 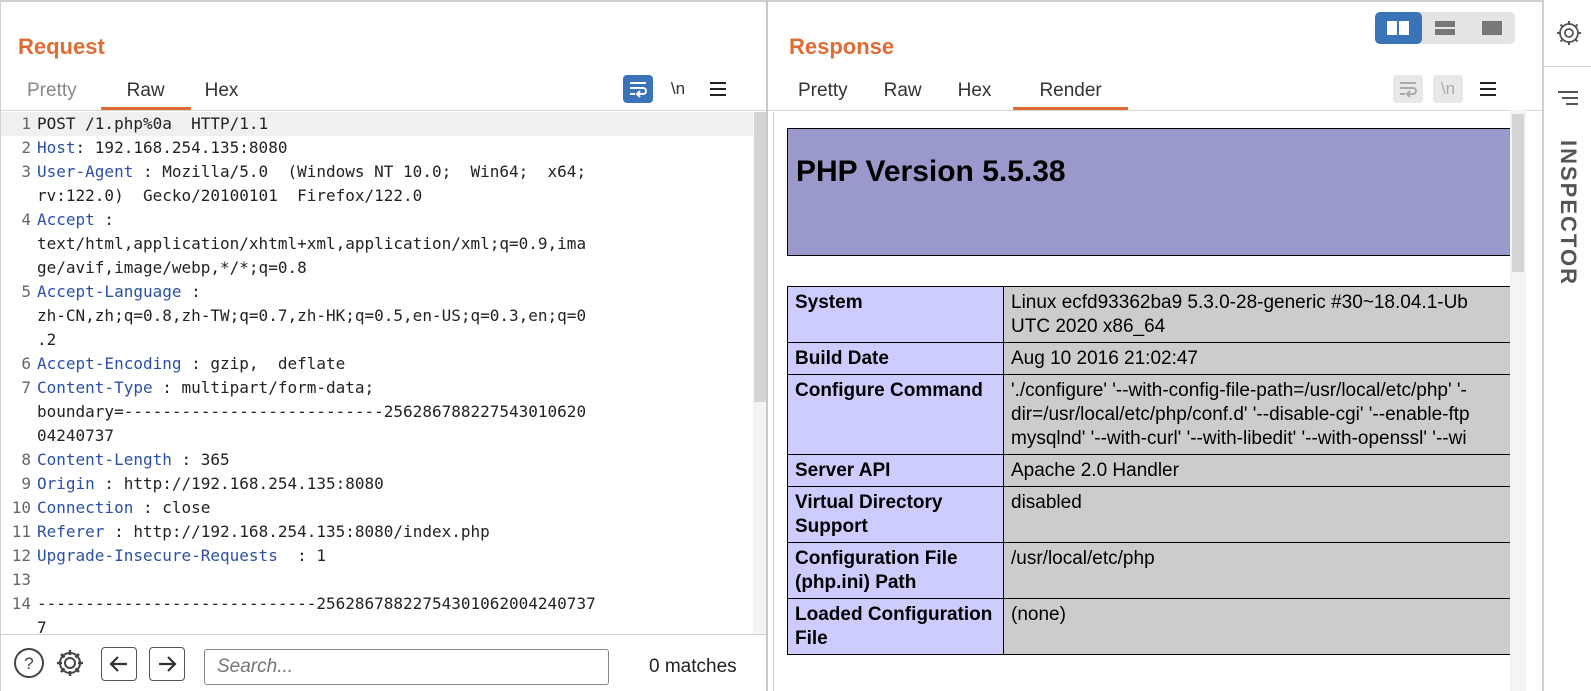 What do you see at coordinates (377, 268) in the screenshot?
I see `editor-line: ge/avif,image/webp,*/*;q=0.8` at bounding box center [377, 268].